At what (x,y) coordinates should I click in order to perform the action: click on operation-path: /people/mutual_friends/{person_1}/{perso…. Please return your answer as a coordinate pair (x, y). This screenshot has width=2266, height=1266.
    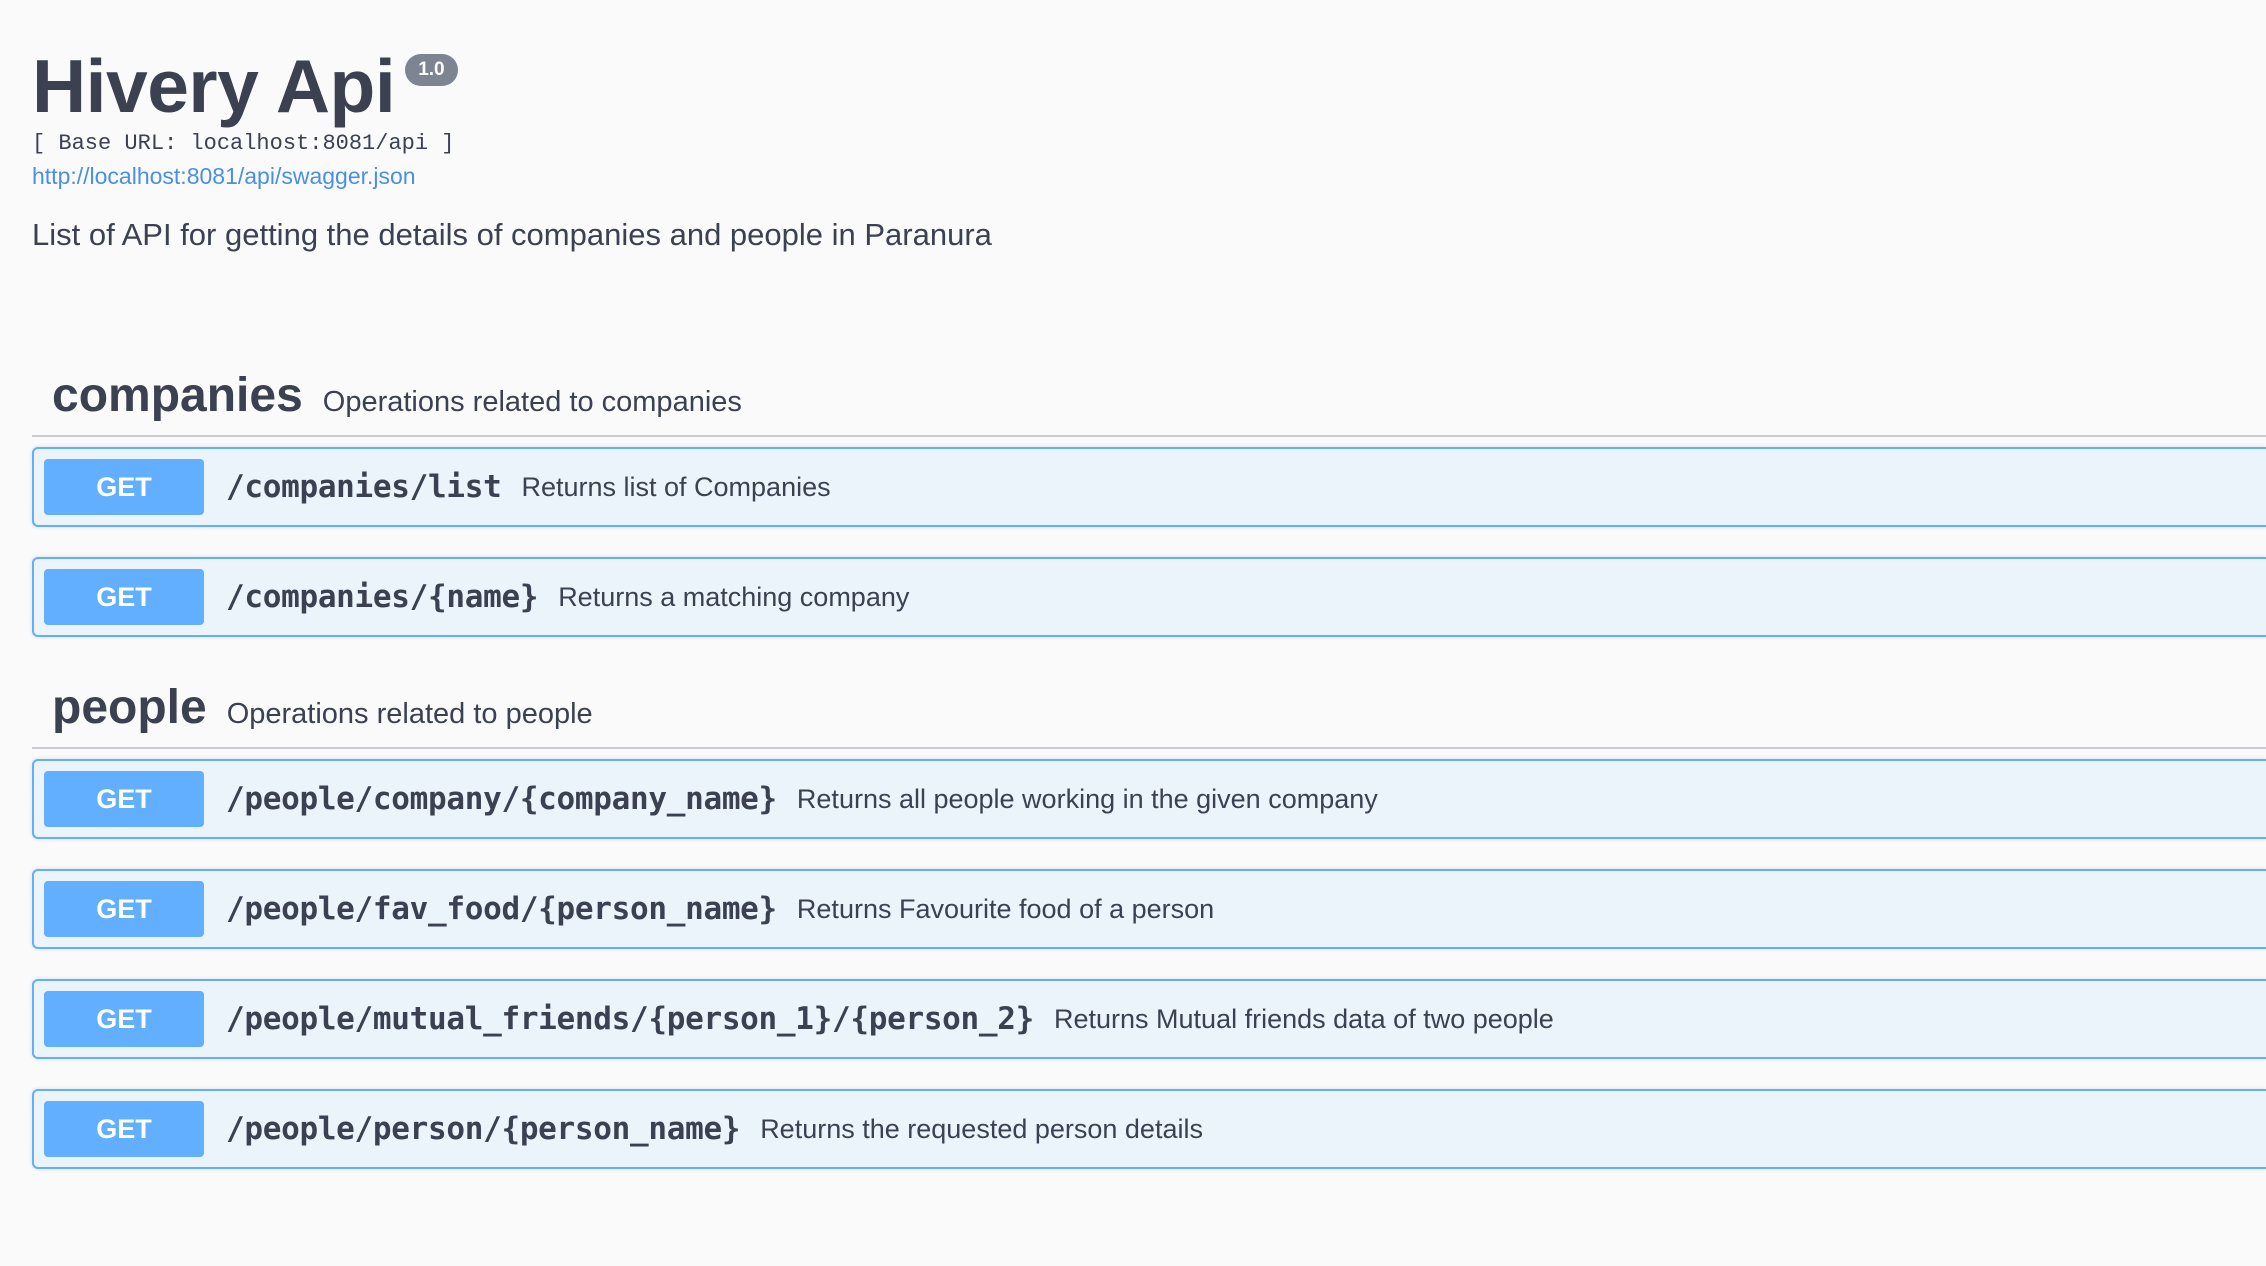
    Looking at the image, I should click on (630, 1019).